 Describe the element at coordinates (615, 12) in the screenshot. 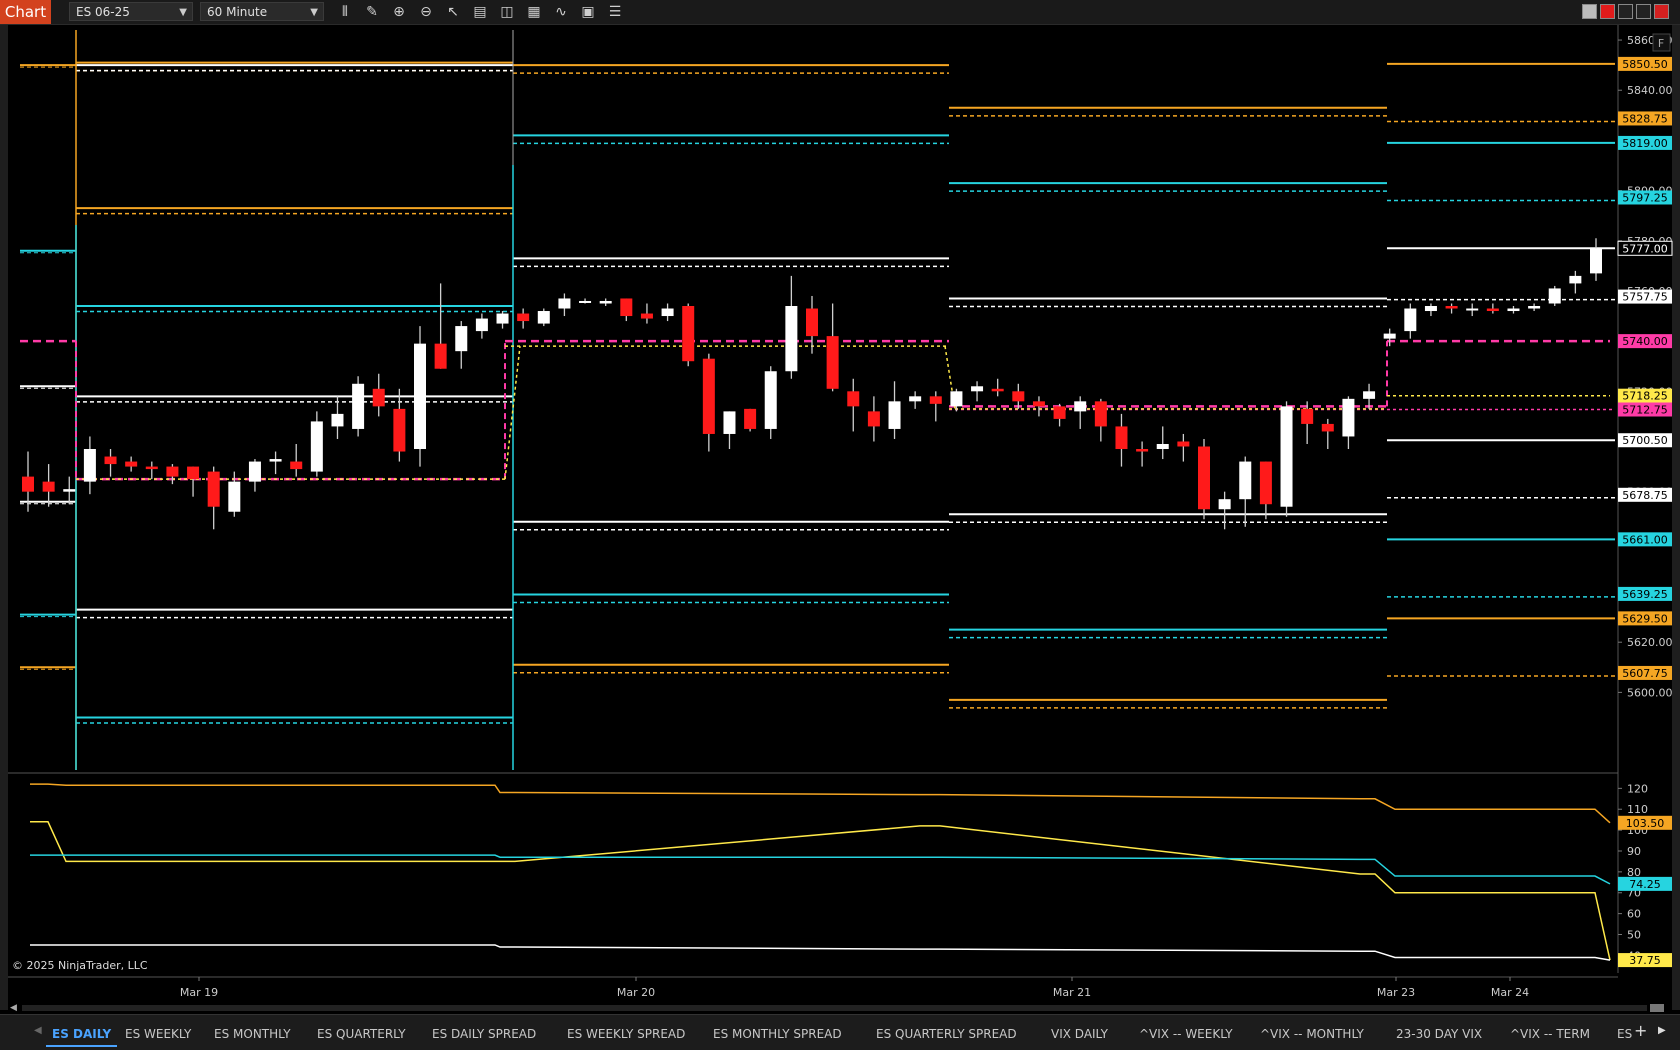

I see `list-icon: ☰` at that location.